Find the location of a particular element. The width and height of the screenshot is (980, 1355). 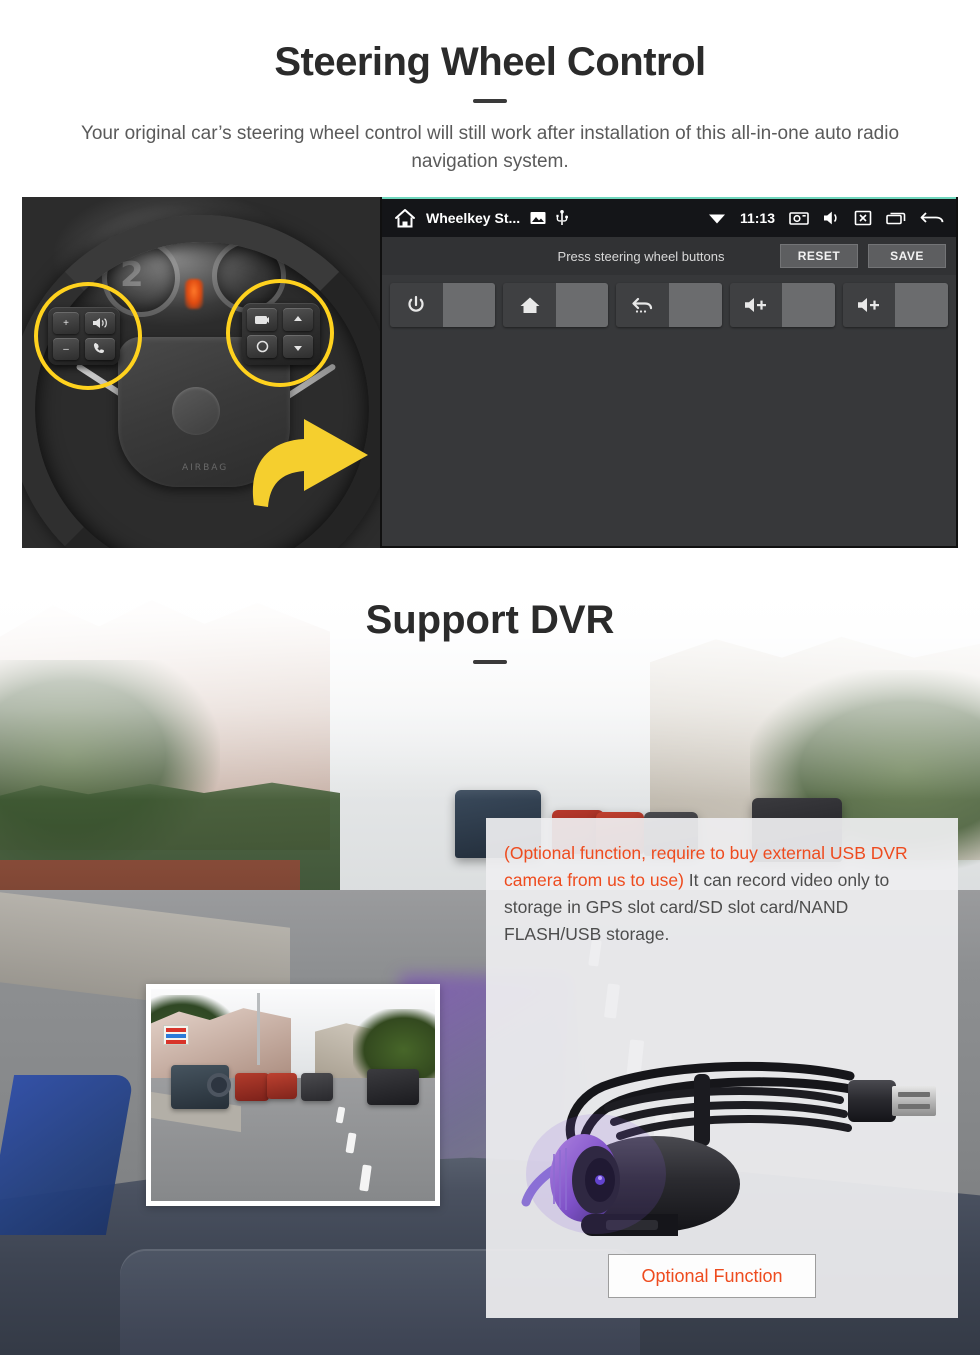

status-bar-right: 11:13 is located at coordinates (827, 218).